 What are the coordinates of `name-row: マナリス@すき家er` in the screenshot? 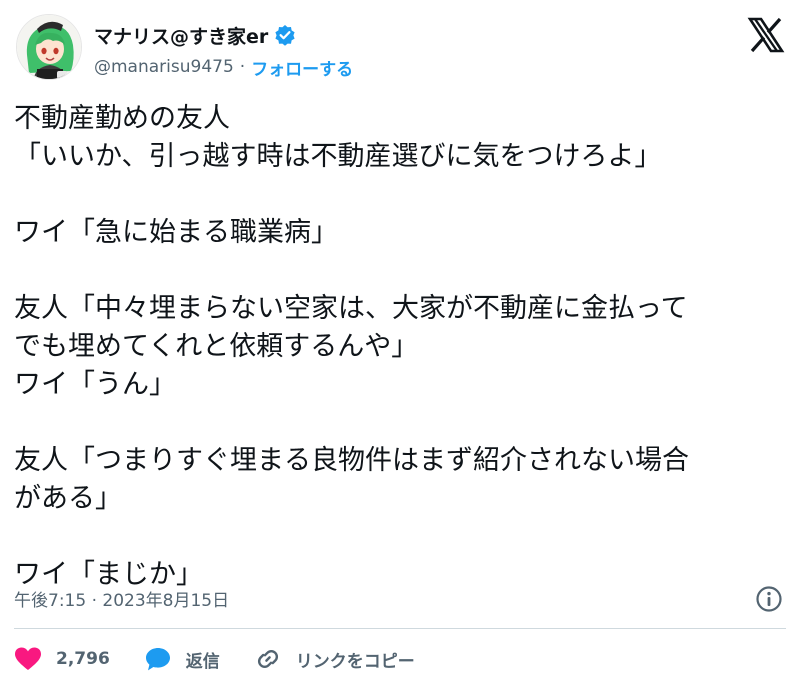 It's located at (195, 35).